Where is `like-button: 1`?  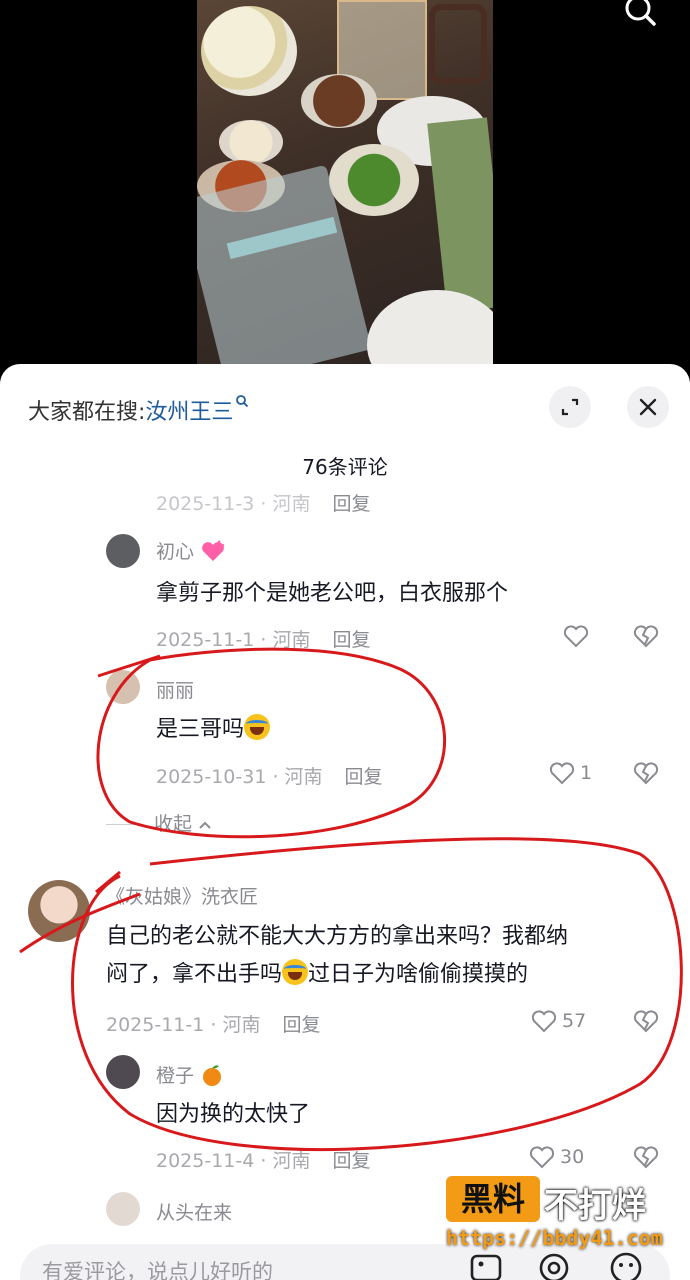
like-button: 1 is located at coordinates (570, 773).